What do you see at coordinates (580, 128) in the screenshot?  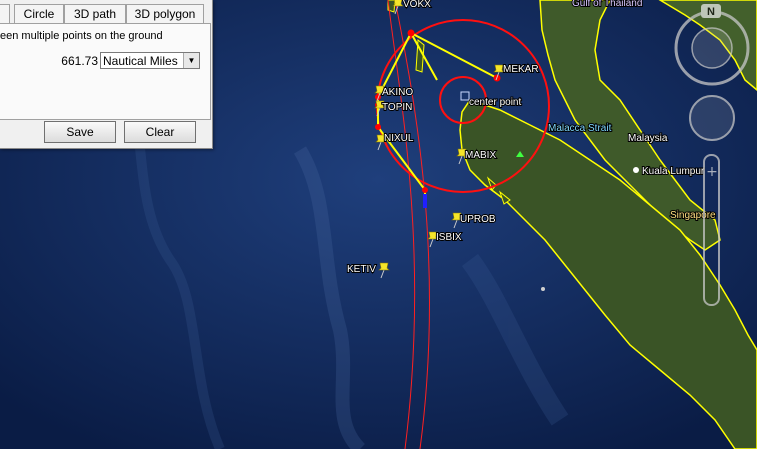 I see `label-malacca: Malacca Strait` at bounding box center [580, 128].